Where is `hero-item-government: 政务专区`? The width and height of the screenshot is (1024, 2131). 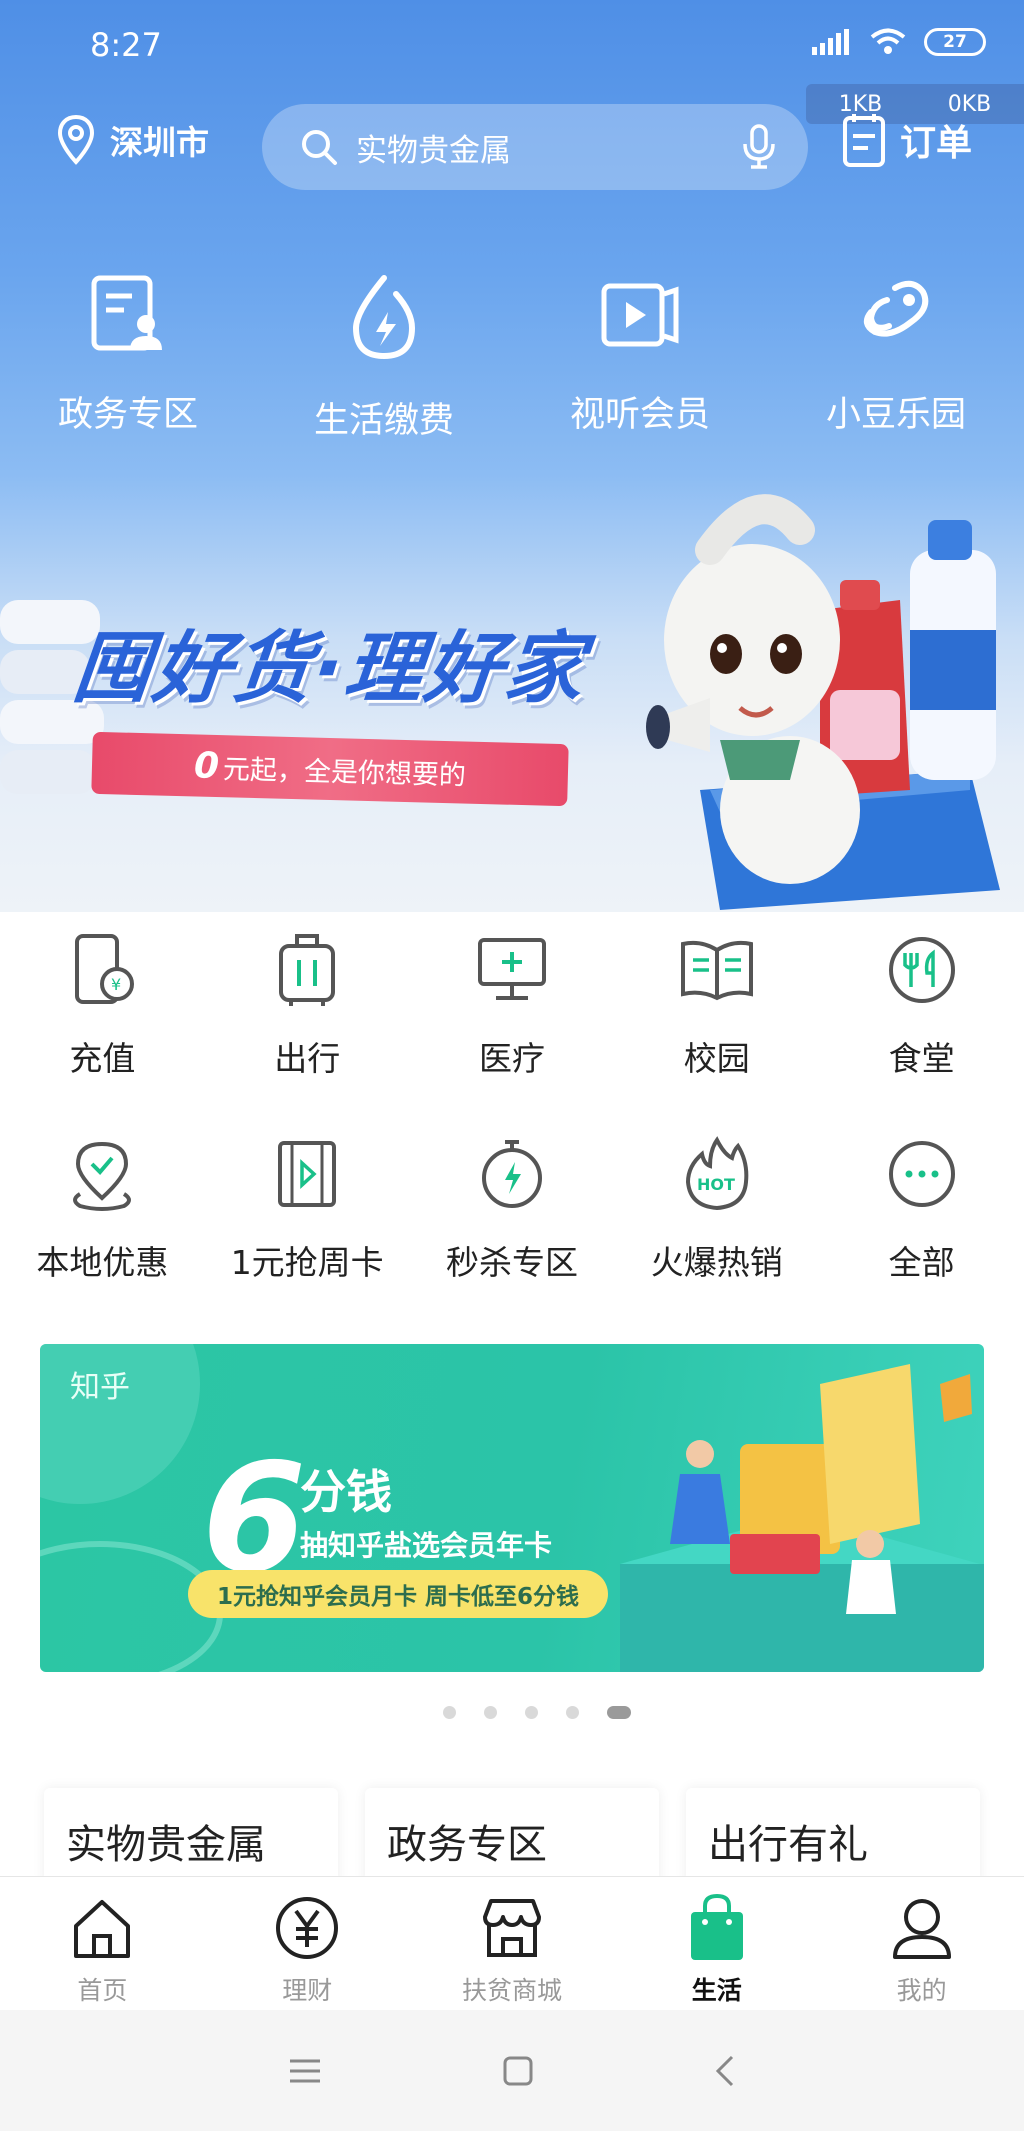 hero-item-government: 政务专区 is located at coordinates (128, 357).